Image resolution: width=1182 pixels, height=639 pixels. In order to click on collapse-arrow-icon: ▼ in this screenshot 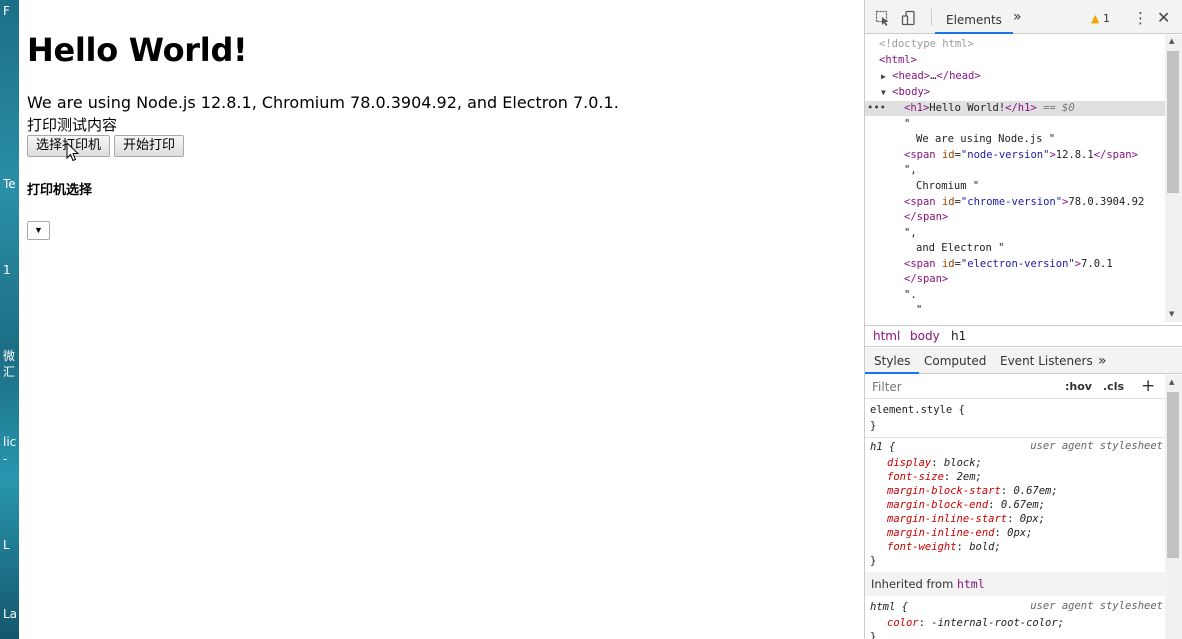, I will do `click(883, 92)`.